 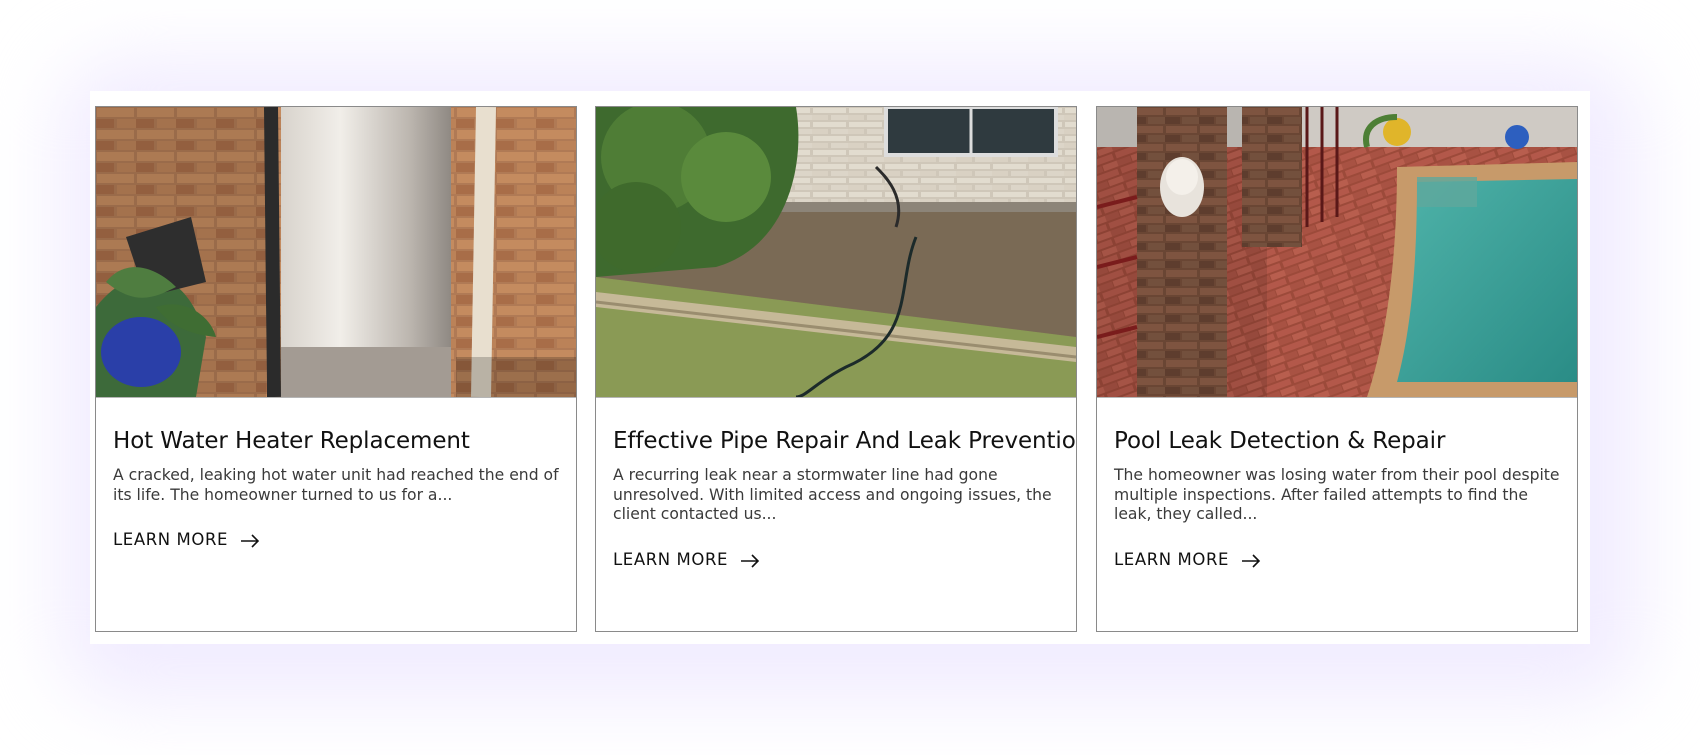 What do you see at coordinates (336, 252) in the screenshot?
I see `hot-water-heater-photo` at bounding box center [336, 252].